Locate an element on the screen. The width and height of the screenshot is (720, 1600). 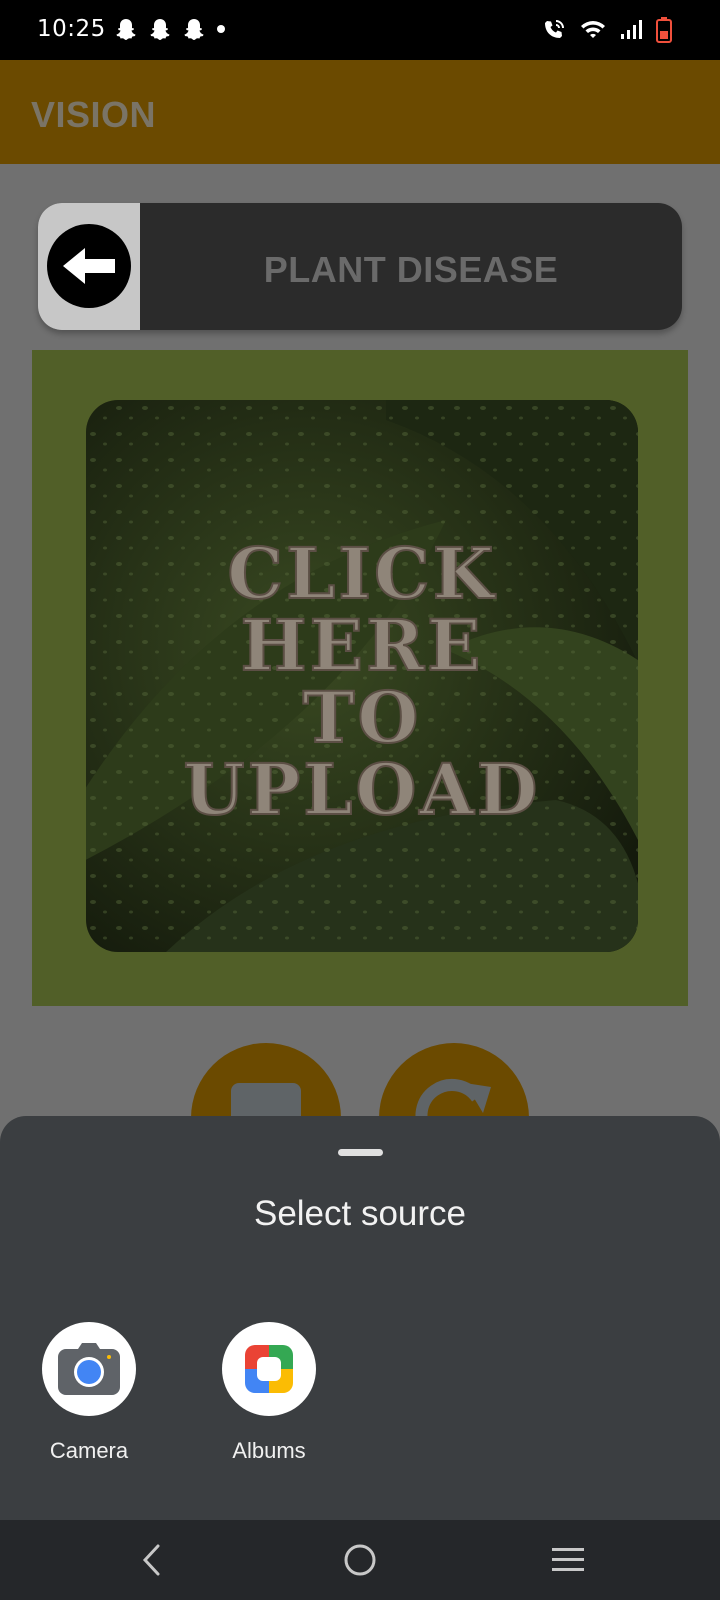
source-label-camera: Camera is located at coordinates (89, 1450).